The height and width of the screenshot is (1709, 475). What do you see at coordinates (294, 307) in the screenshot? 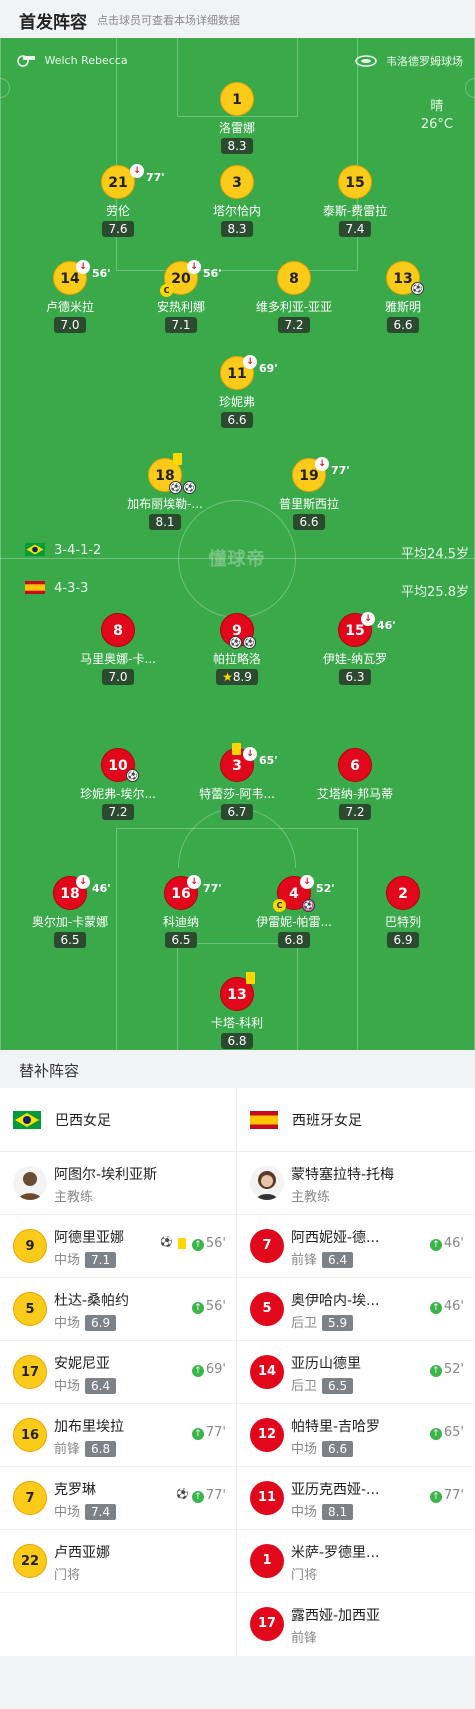
I see `player-name: 维多利亚-亚亚` at bounding box center [294, 307].